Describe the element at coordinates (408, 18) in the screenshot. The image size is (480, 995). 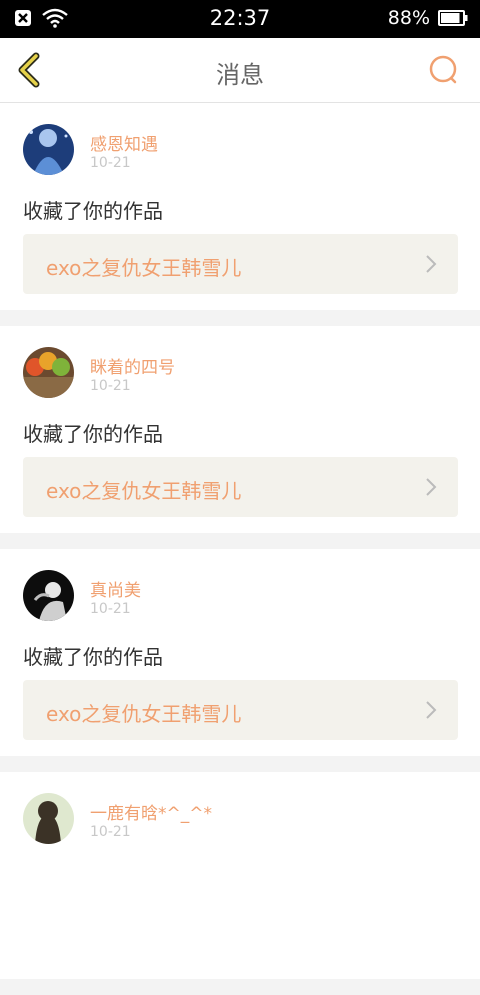
I see `battery-percent: 88%` at that location.